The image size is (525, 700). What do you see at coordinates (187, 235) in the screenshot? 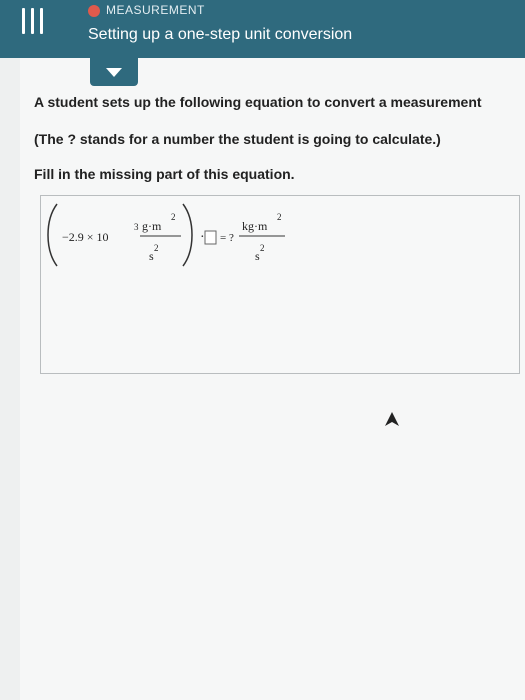
I see `right-paren` at bounding box center [187, 235].